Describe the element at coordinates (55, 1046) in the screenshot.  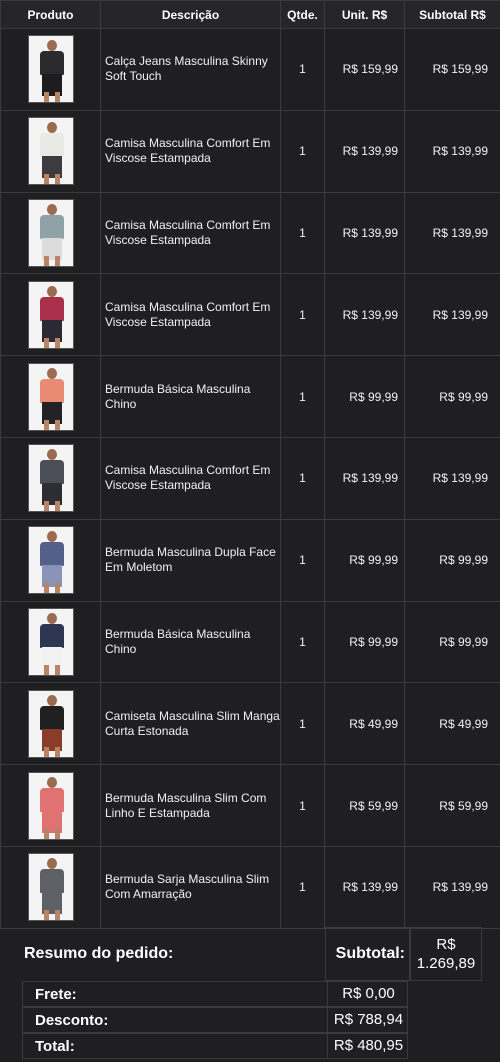
I see `total-label: Total:` at that location.